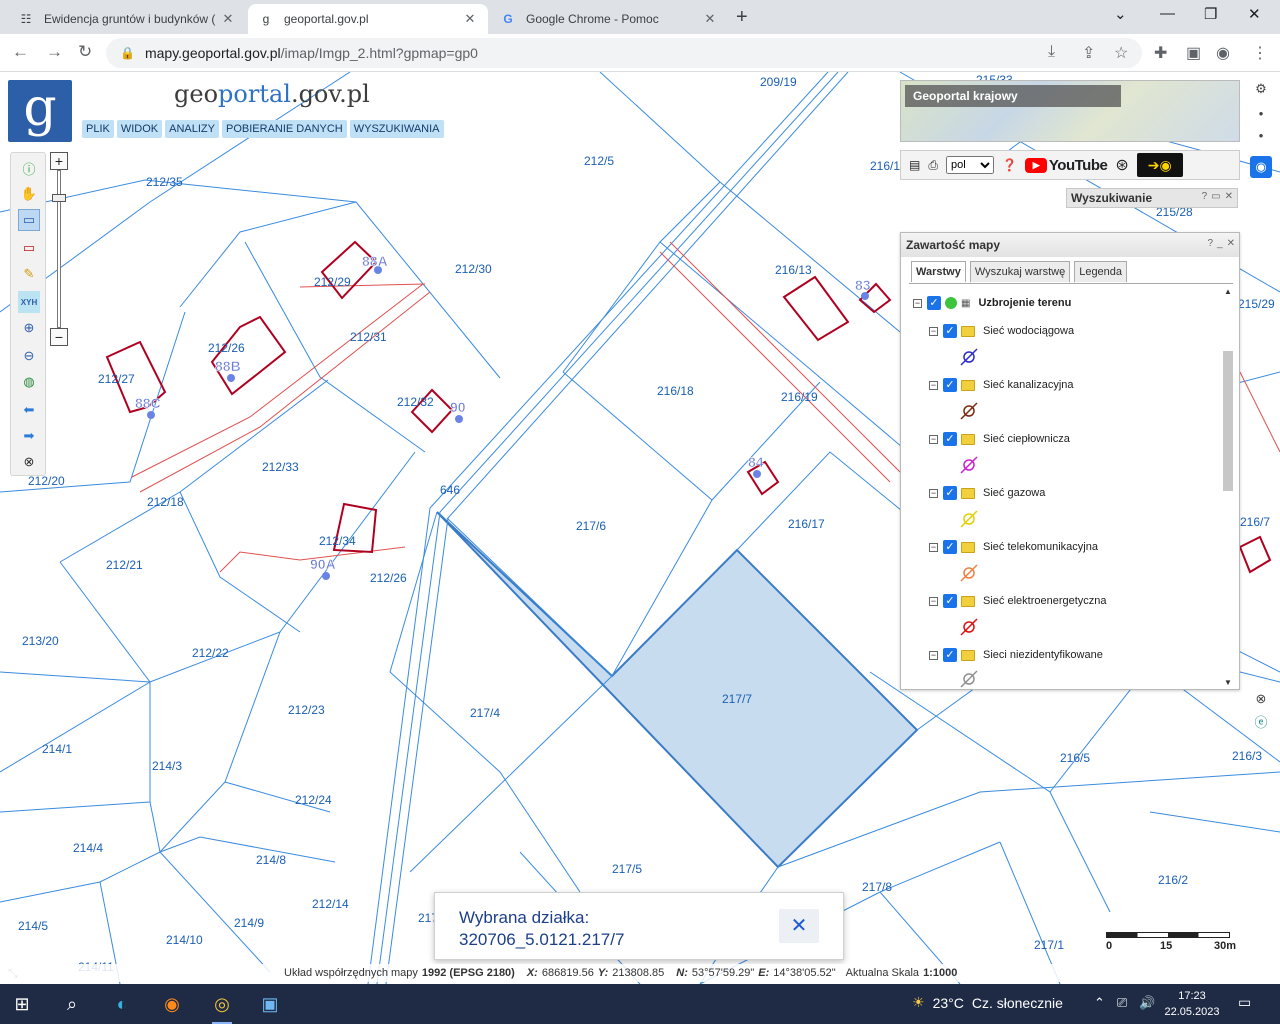 This screenshot has width=1280, height=1024. What do you see at coordinates (1261, 721) in the screenshot?
I see `e-service-icon: ⓔ` at bounding box center [1261, 721].